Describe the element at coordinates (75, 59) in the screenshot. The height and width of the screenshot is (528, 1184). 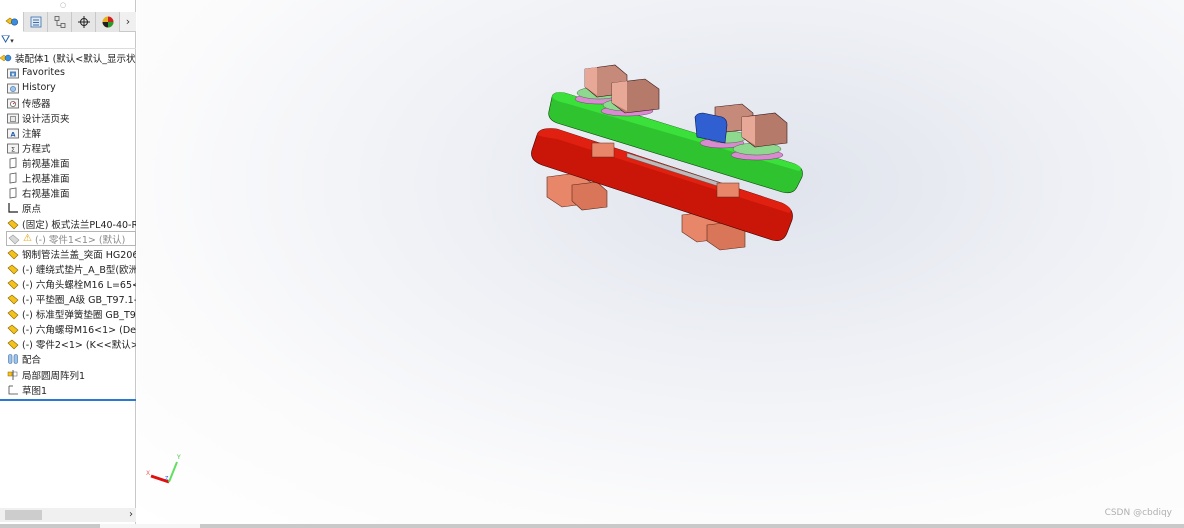
I see `tree-root-label: 装配体1 (默认<默认_显示状态` at that location.